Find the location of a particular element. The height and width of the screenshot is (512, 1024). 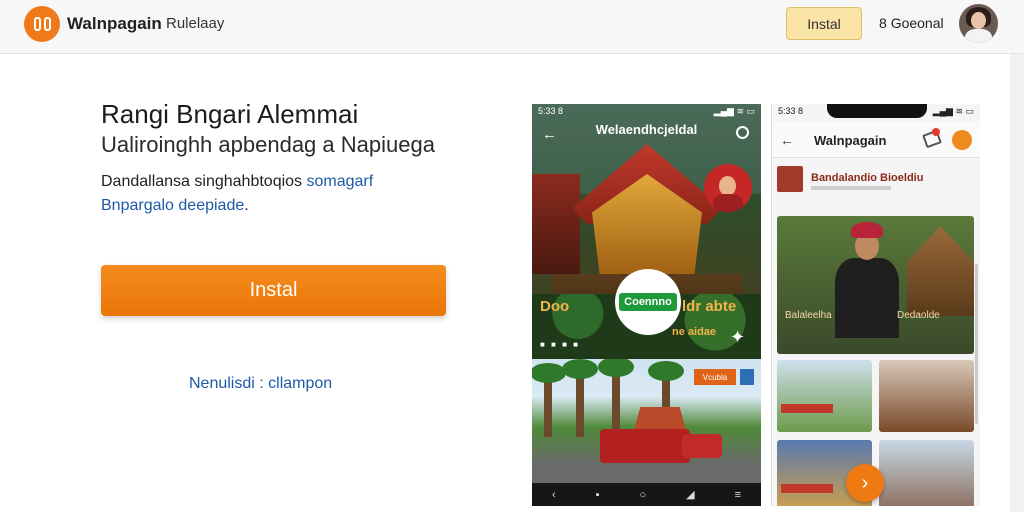

hero-subtitle: Ualiroinghh apbendag a Napiuega is located at coordinates (268, 144).